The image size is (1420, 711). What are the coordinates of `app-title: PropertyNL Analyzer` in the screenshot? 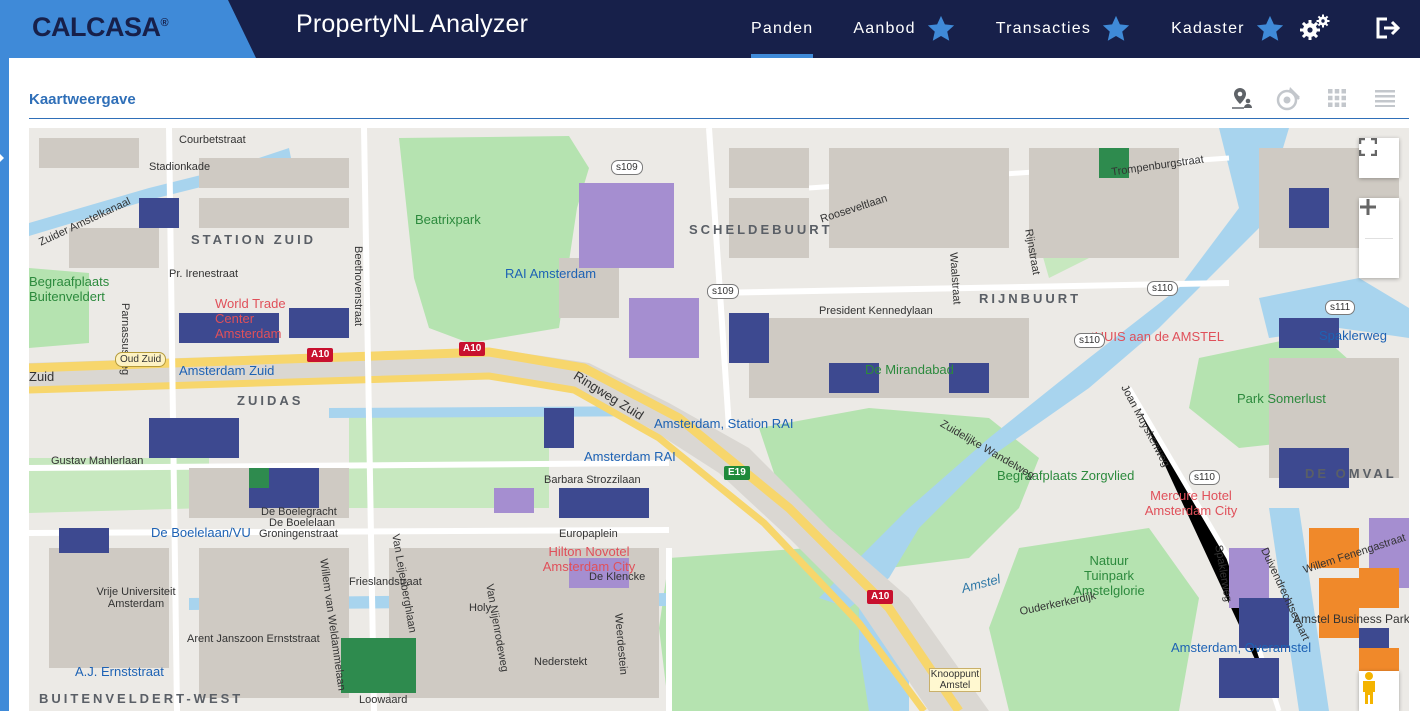 It's located at (412, 24).